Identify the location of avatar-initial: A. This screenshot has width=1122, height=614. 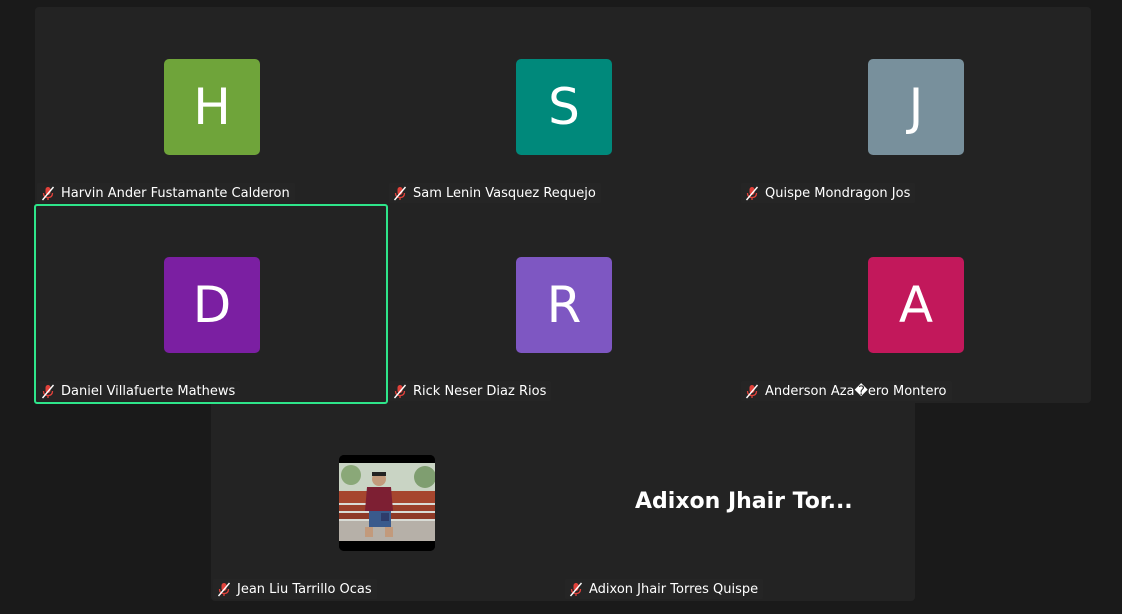
(916, 305).